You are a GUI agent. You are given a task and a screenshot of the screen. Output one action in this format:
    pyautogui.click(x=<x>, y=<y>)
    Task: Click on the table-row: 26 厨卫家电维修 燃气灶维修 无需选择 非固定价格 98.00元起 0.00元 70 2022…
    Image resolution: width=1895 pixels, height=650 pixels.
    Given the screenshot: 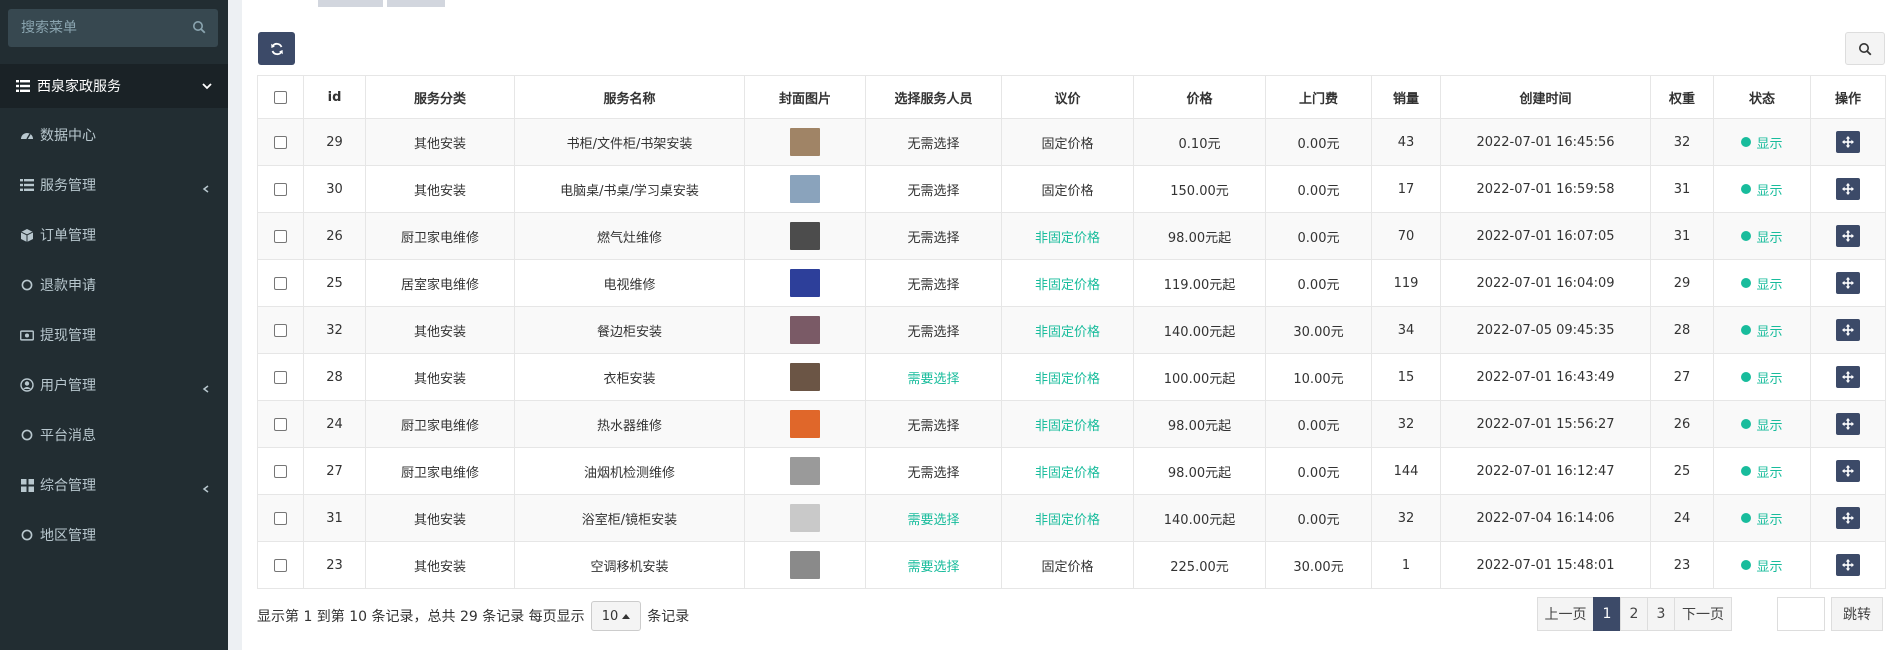 What is the action you would take?
    pyautogui.click(x=1071, y=236)
    